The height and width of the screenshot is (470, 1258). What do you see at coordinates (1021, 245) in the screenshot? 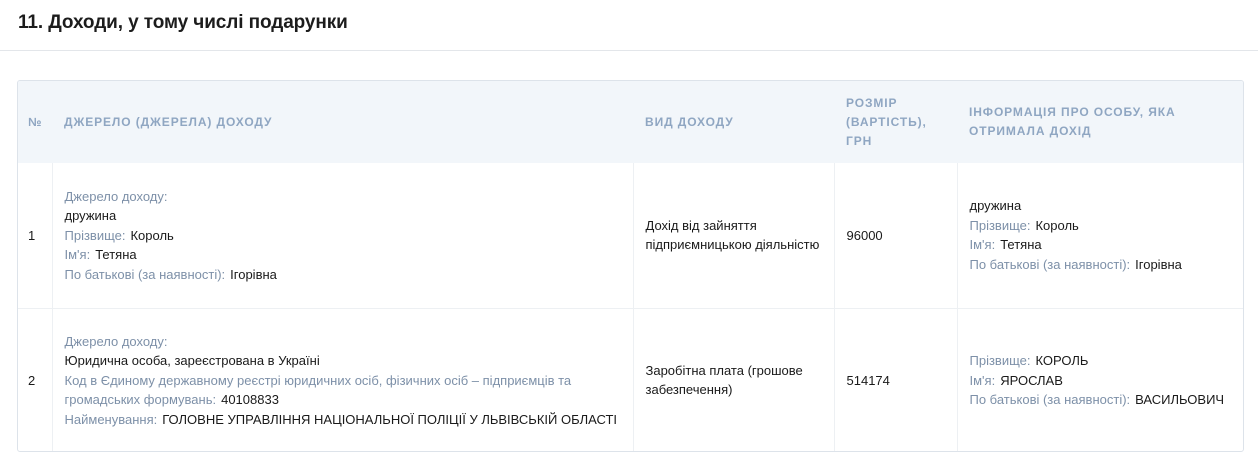
I see `recipient-name: Тетяна` at bounding box center [1021, 245].